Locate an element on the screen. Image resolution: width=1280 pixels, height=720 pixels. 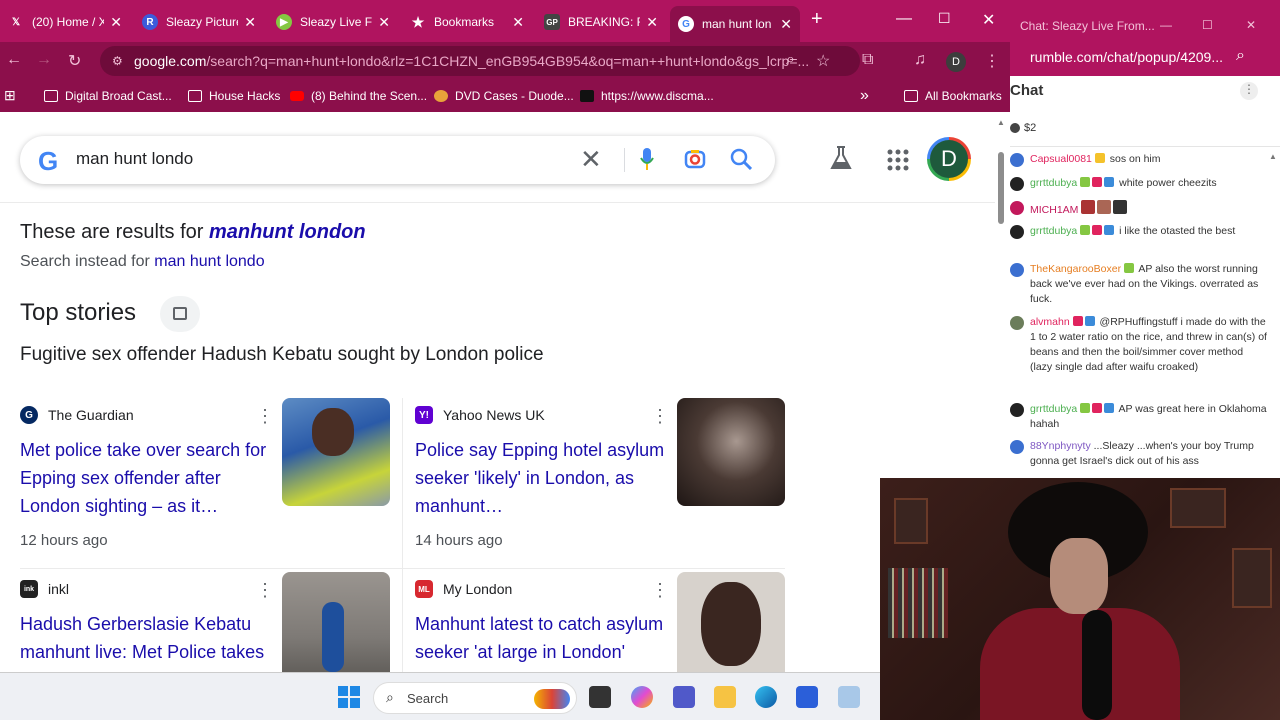
chat-username: TheKangarooBoxer is located at coordinates (1075, 269).